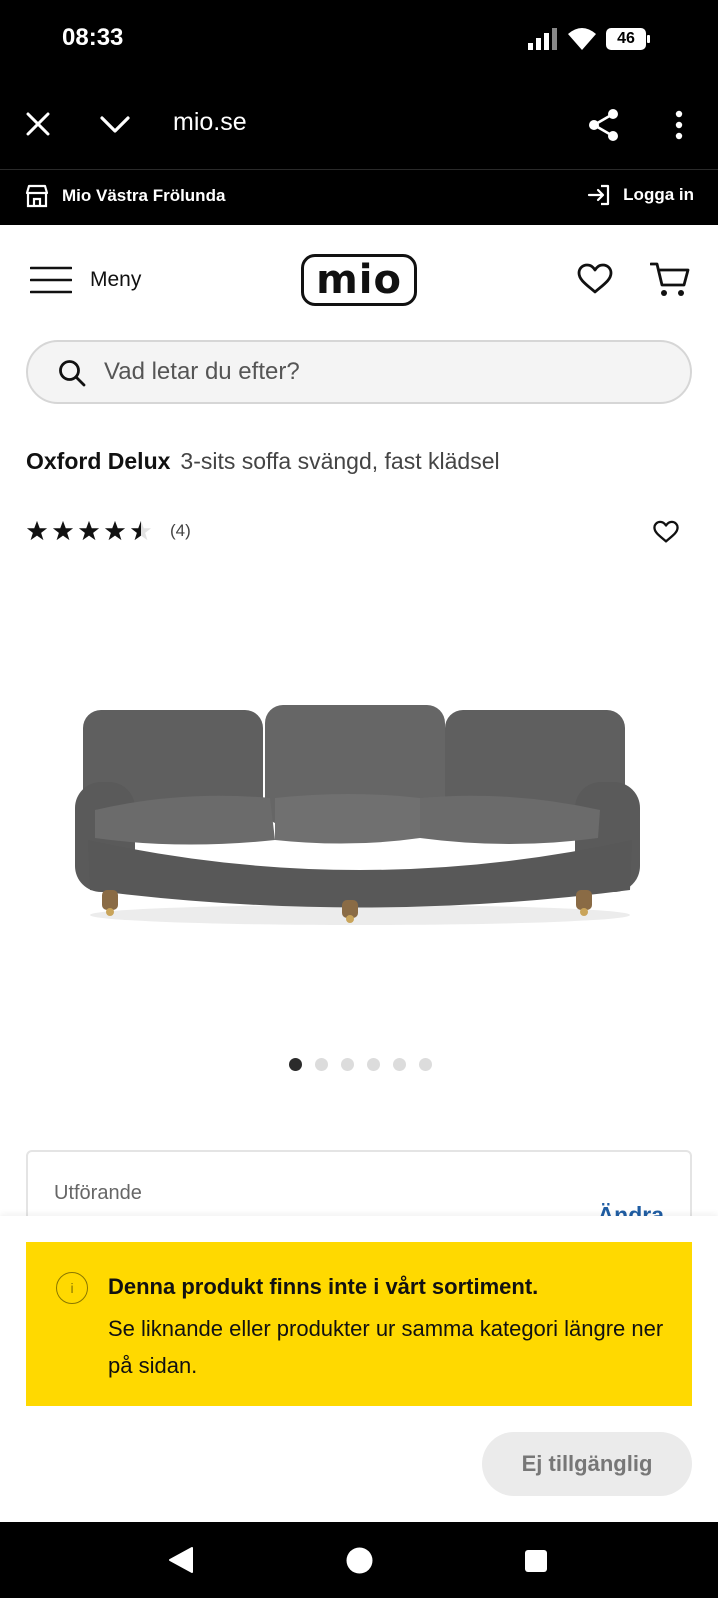  What do you see at coordinates (38, 124) in the screenshot?
I see `close-icon` at bounding box center [38, 124].